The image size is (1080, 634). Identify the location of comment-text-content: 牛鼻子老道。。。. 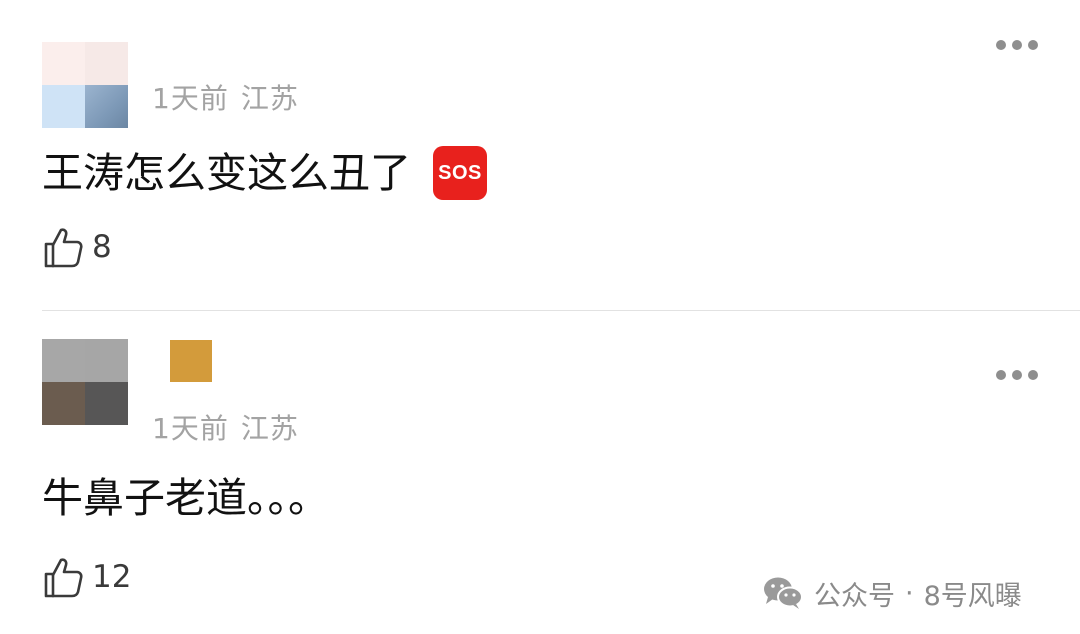
(185, 498).